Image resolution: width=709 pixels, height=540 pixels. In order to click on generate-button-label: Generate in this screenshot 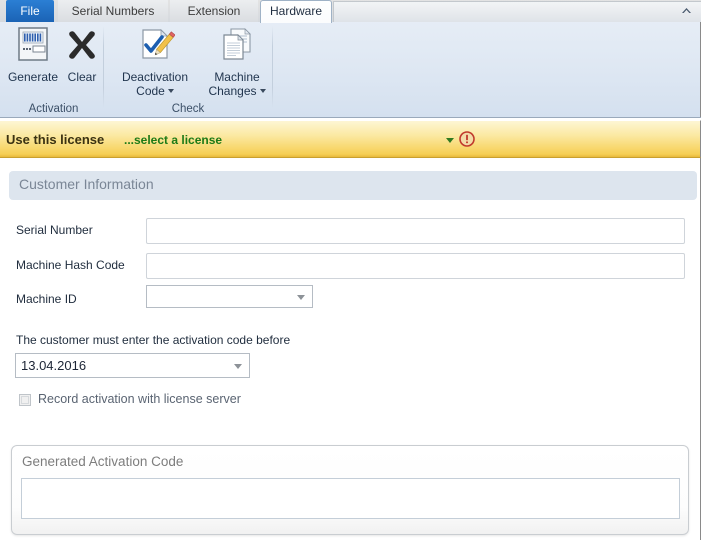, I will do `click(33, 77)`.